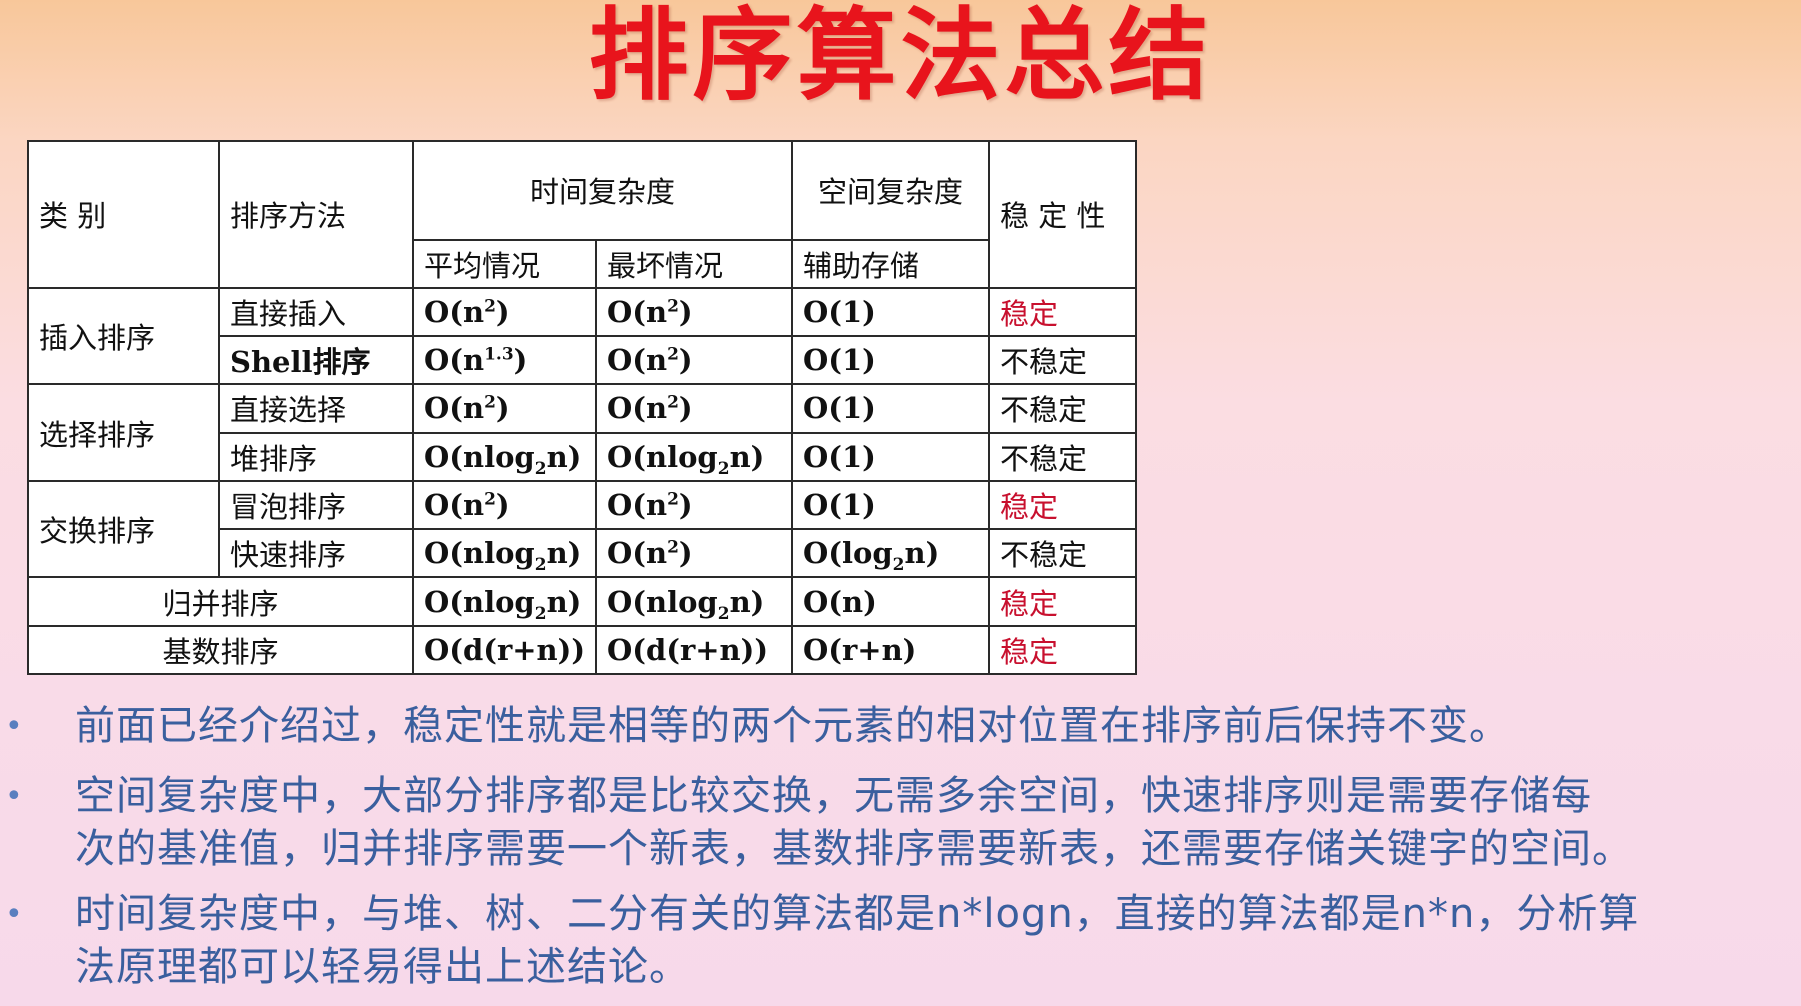 The height and width of the screenshot is (1006, 1801). Describe the element at coordinates (891, 190) in the screenshot. I see `header-space-complexity: 空间复杂度` at that location.